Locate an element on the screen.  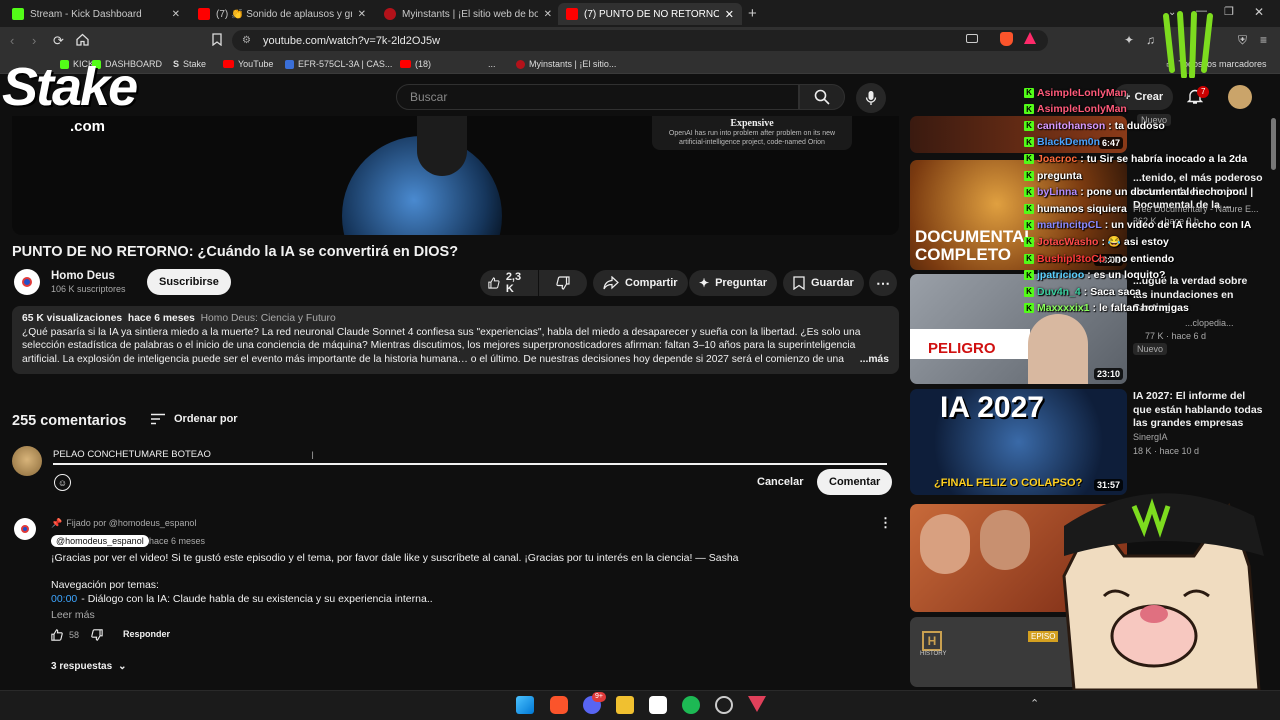
bookmark-18: (18) is located at coordinates (415, 64).